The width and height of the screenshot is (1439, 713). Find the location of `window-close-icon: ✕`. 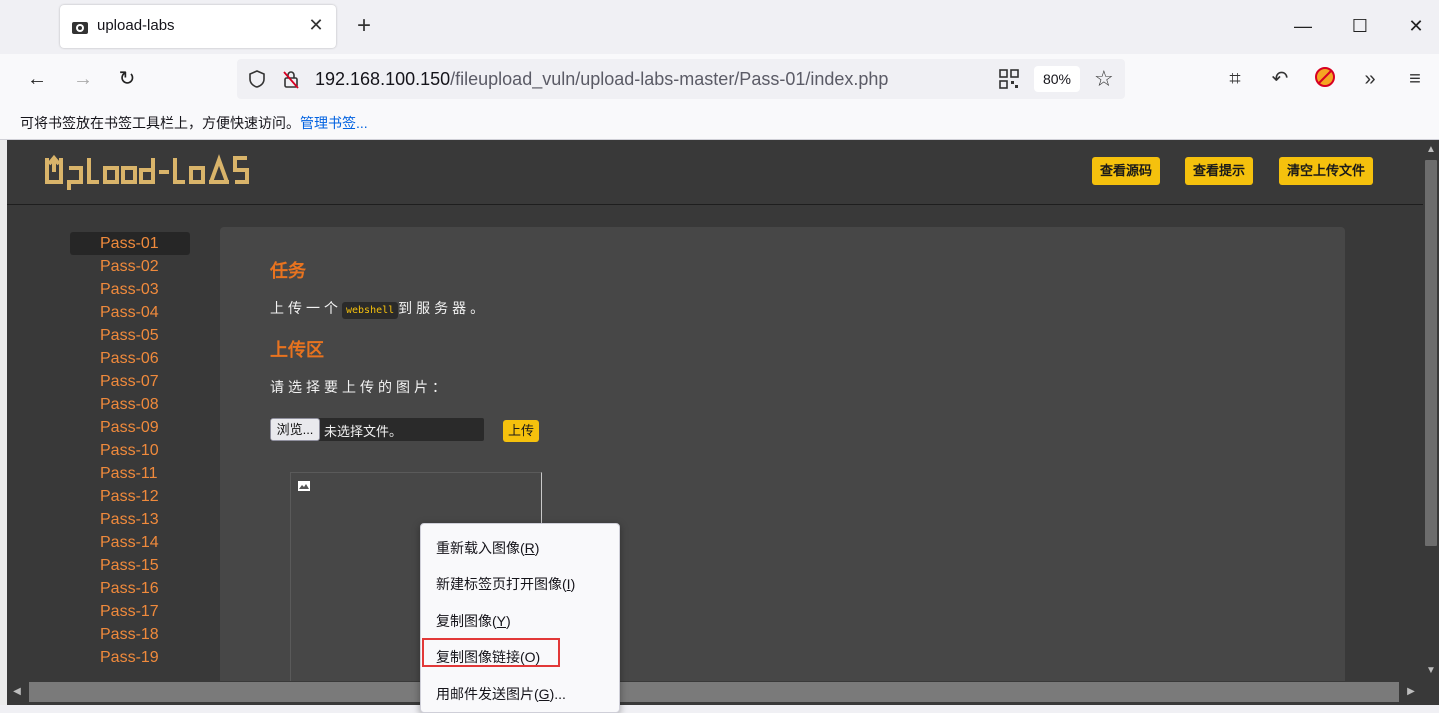

window-close-icon: ✕ is located at coordinates (1416, 26).